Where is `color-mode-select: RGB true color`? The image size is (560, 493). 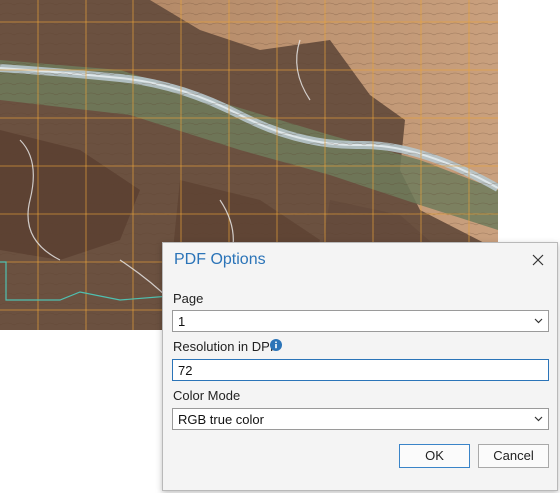
color-mode-select: RGB true color is located at coordinates (360, 419).